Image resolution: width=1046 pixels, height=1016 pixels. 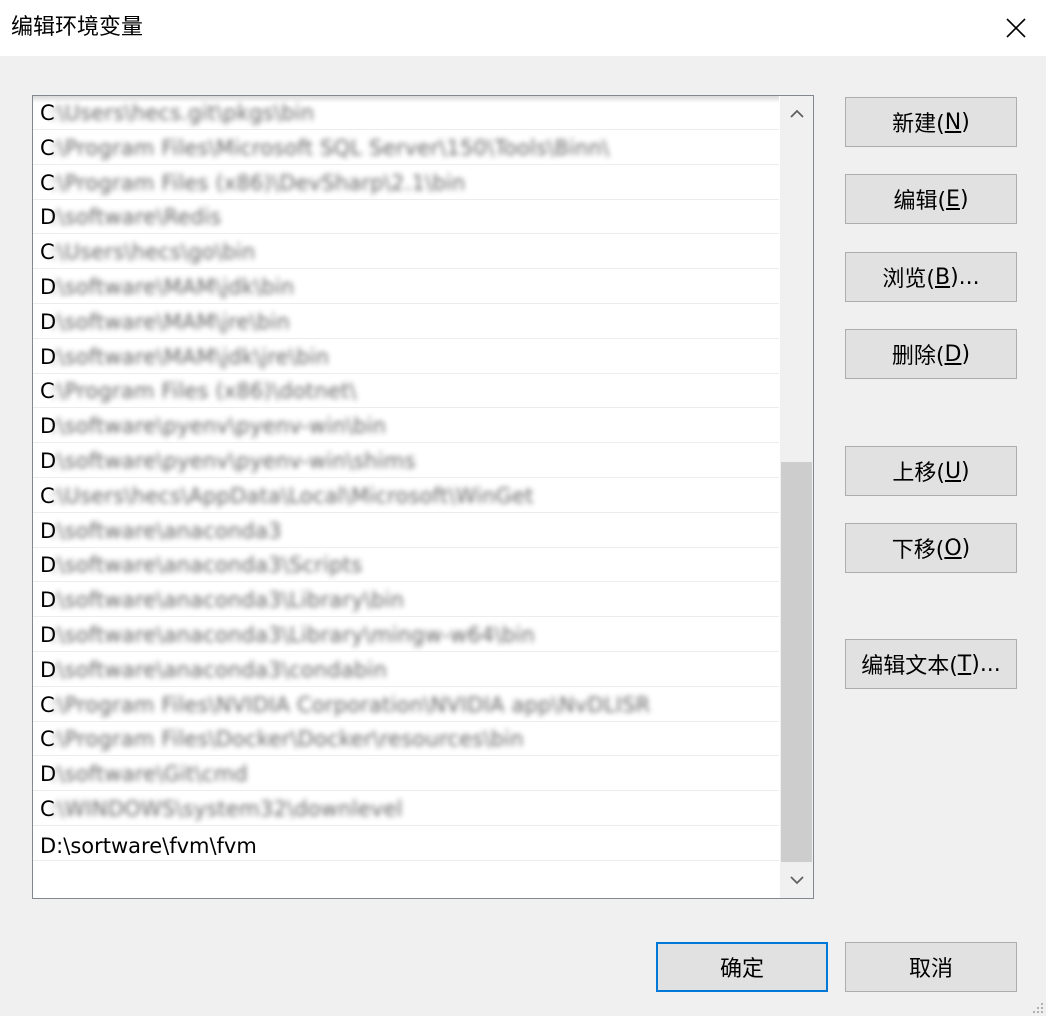 What do you see at coordinates (953, 354) in the screenshot?
I see `delete-button-key: D` at bounding box center [953, 354].